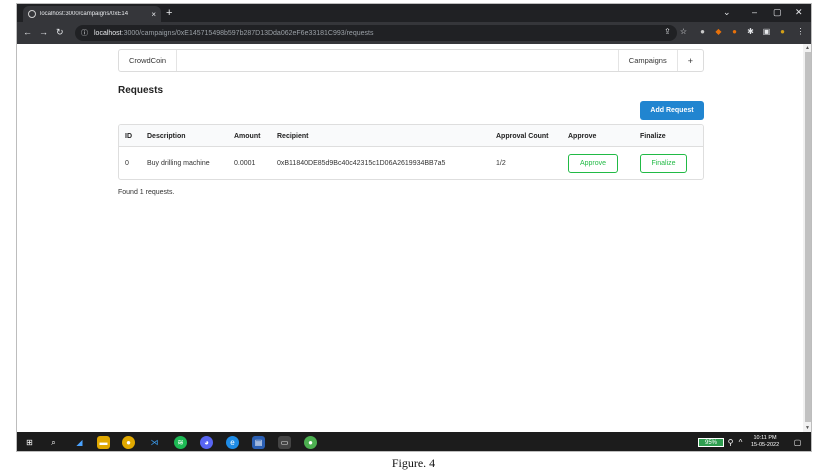 This screenshot has height=471, width=827. Describe the element at coordinates (522, 136) in the screenshot. I see `header-approval-count: Approval Count` at that location.